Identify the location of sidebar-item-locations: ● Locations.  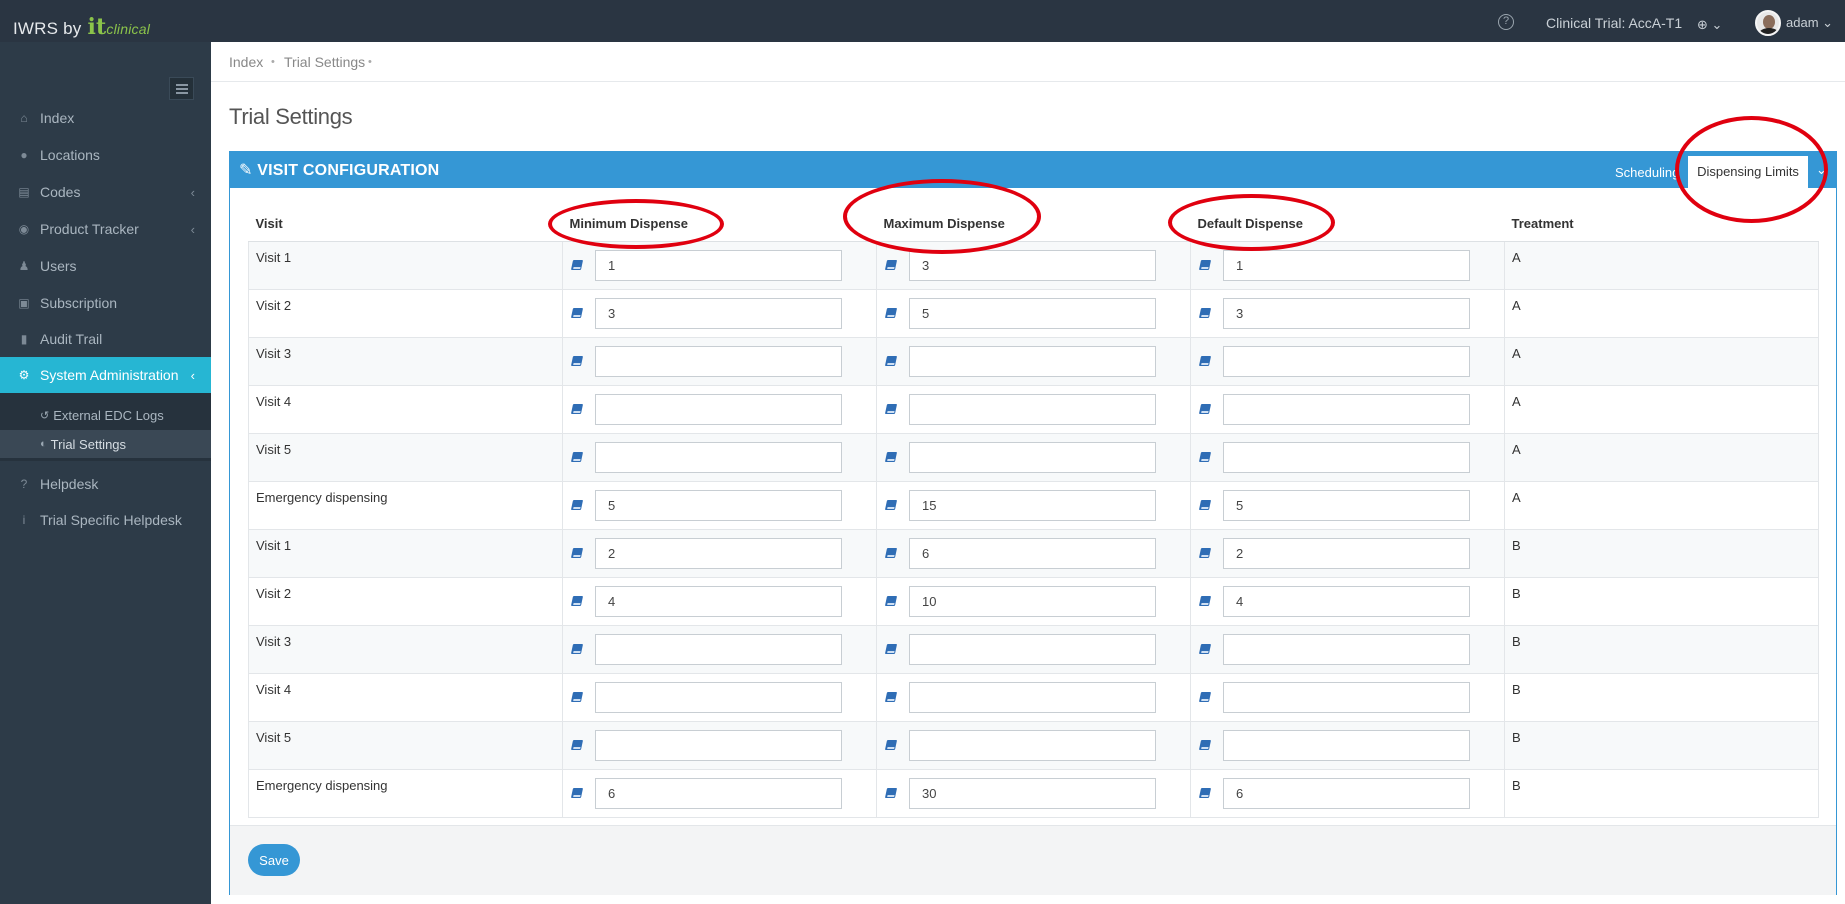
(105, 155).